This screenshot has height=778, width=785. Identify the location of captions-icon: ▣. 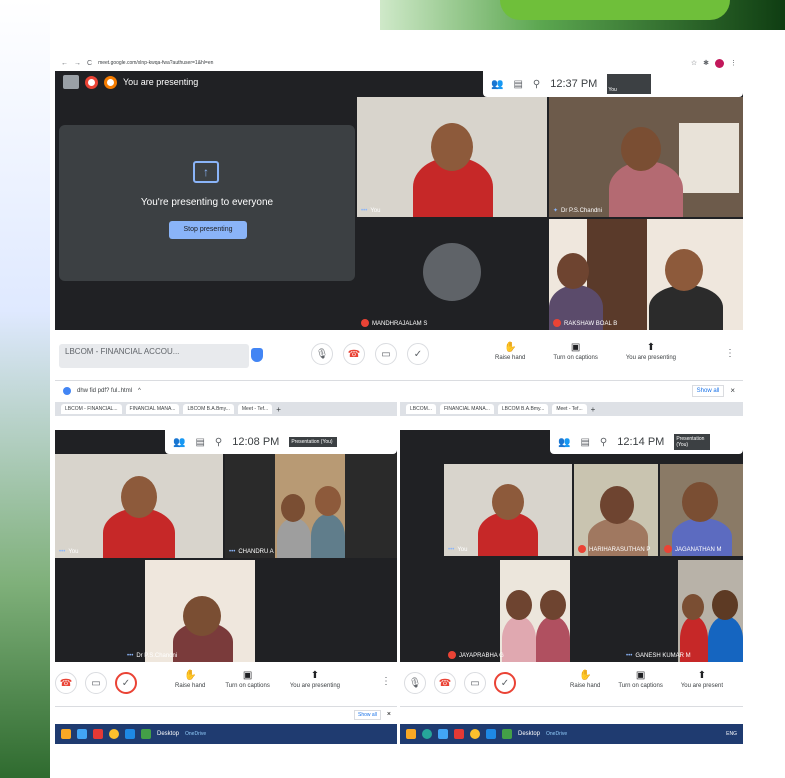
(640, 675).